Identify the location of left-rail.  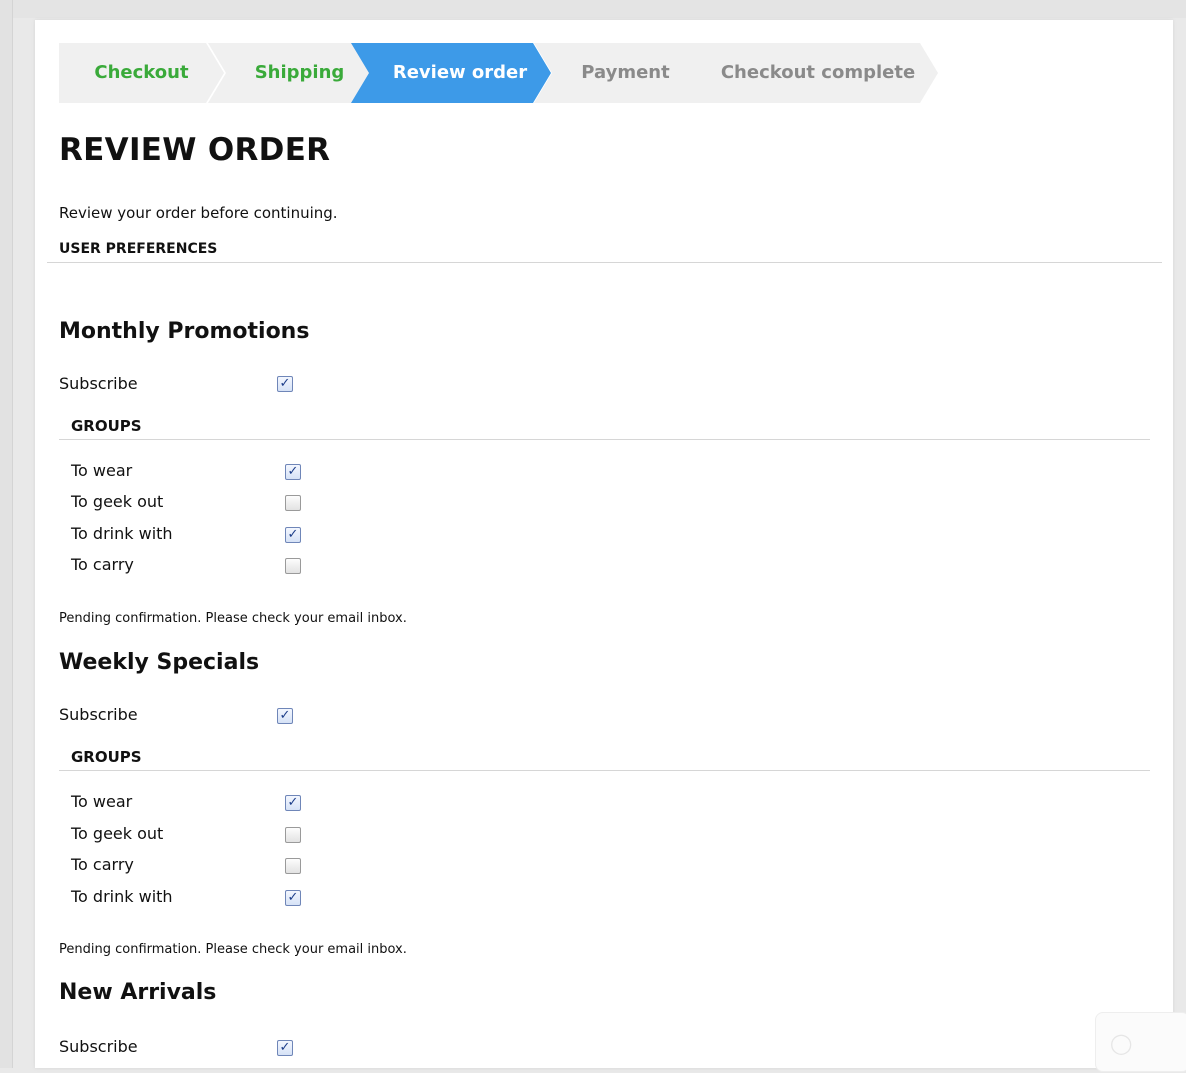
(6, 534).